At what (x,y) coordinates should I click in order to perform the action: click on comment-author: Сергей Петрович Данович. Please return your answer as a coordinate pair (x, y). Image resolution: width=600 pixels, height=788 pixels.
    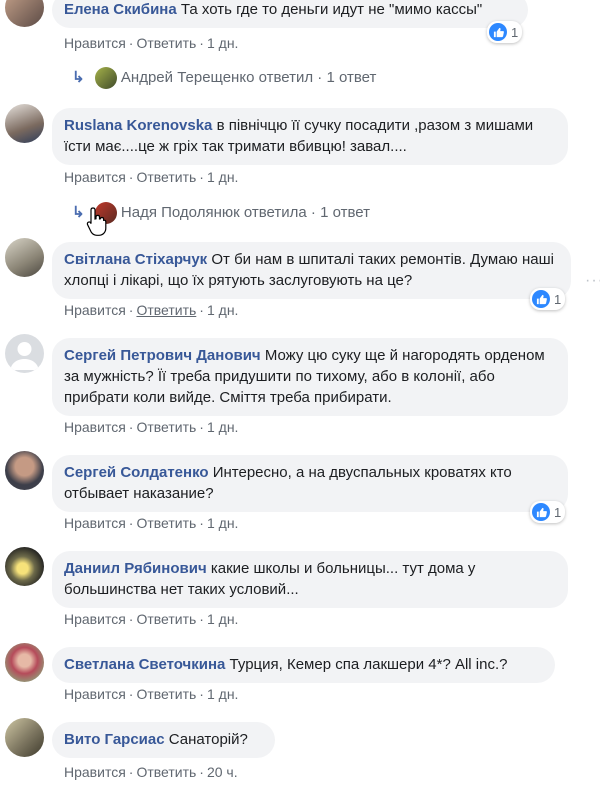
    Looking at the image, I should click on (162, 355).